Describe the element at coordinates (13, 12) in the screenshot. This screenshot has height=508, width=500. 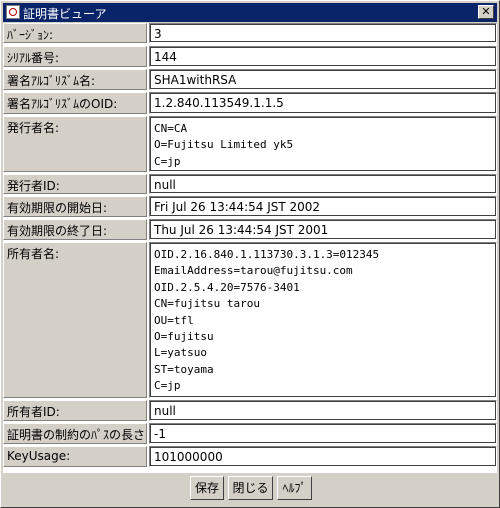
I see `app-icon` at that location.